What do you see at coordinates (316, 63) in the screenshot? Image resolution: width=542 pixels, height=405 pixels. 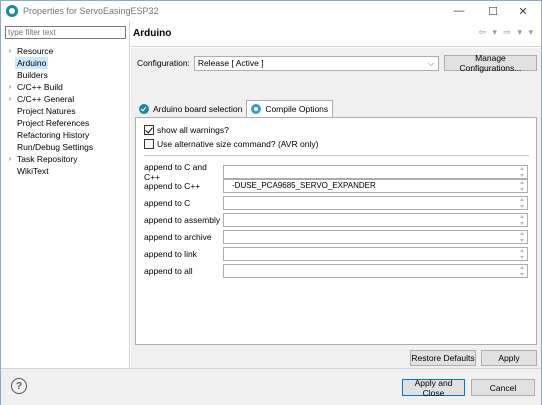 I see `configuration-select: Release [ Active ] ⌵` at bounding box center [316, 63].